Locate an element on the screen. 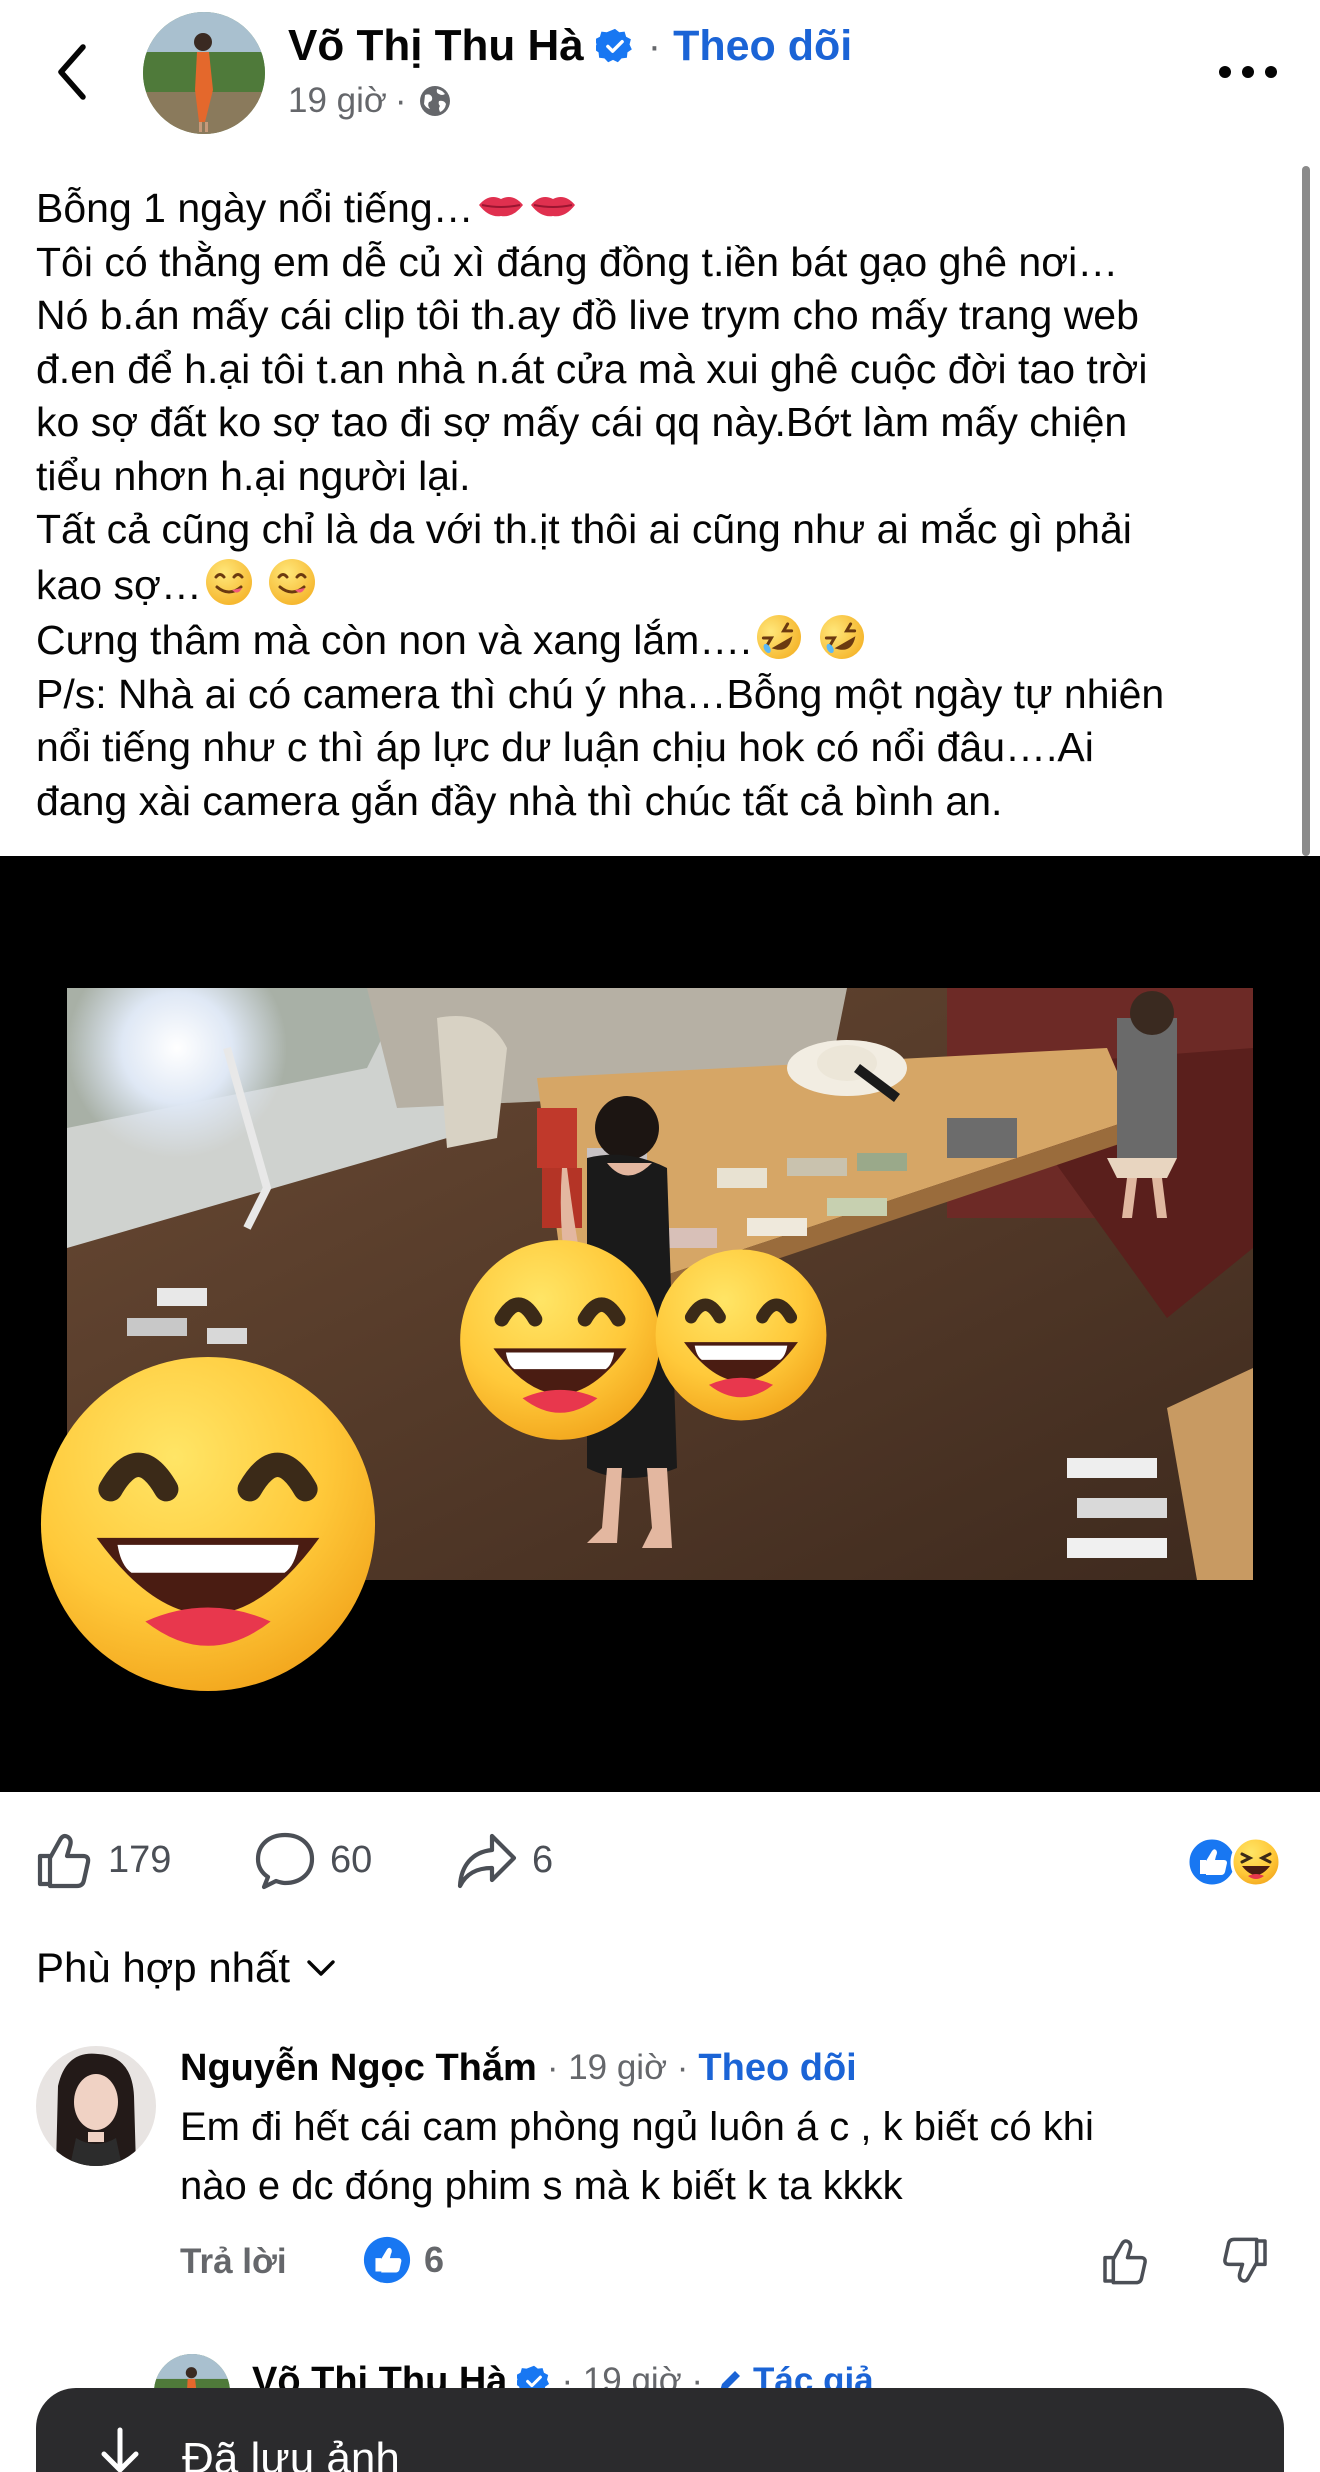 The width and height of the screenshot is (1320, 2472). comment-actions: Trả lời 6 is located at coordinates (735, 2262).